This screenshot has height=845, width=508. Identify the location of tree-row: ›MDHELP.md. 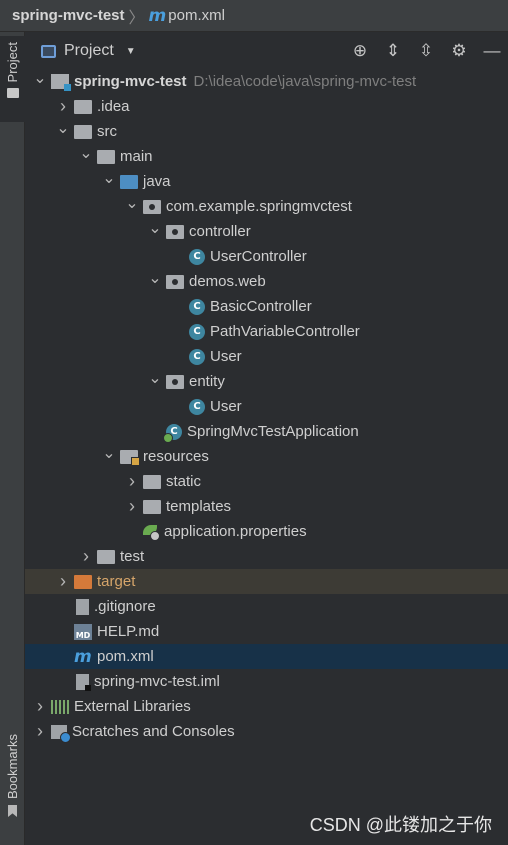
(266, 631).